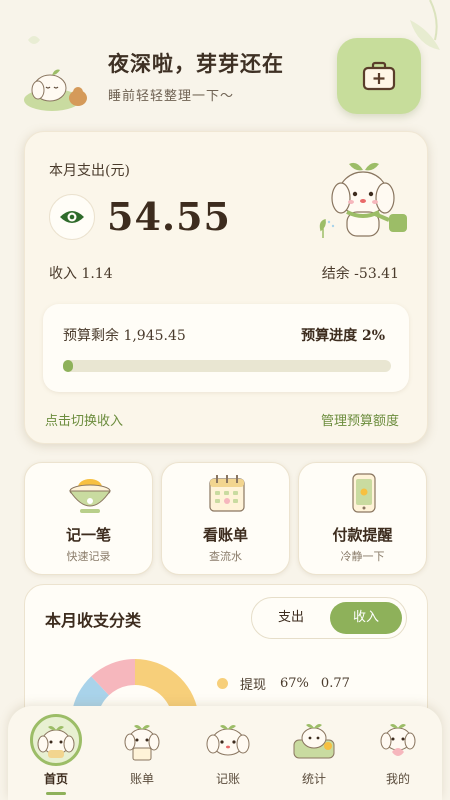  What do you see at coordinates (398, 740) in the screenshot?
I see `puppy-profile-icon` at bounding box center [398, 740].